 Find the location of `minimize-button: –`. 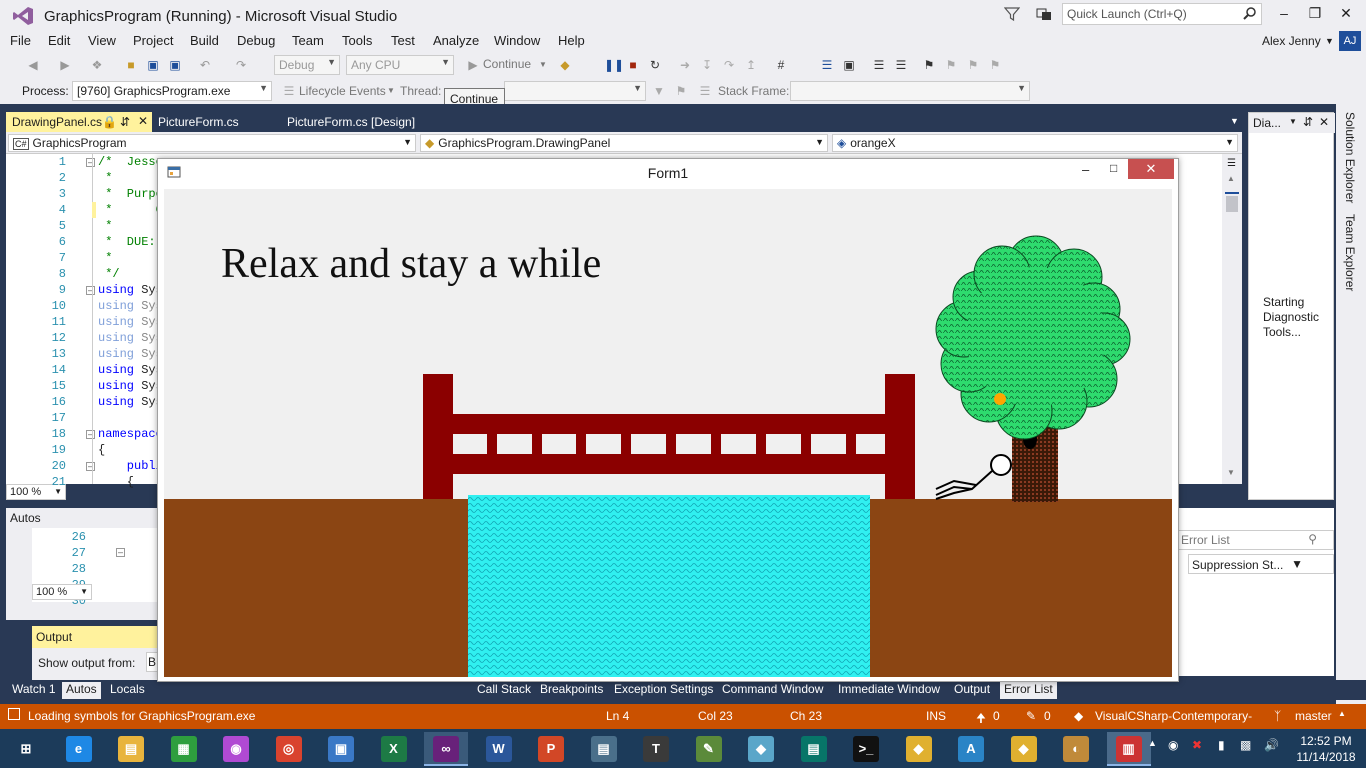

minimize-button: – is located at coordinates (1284, 14).